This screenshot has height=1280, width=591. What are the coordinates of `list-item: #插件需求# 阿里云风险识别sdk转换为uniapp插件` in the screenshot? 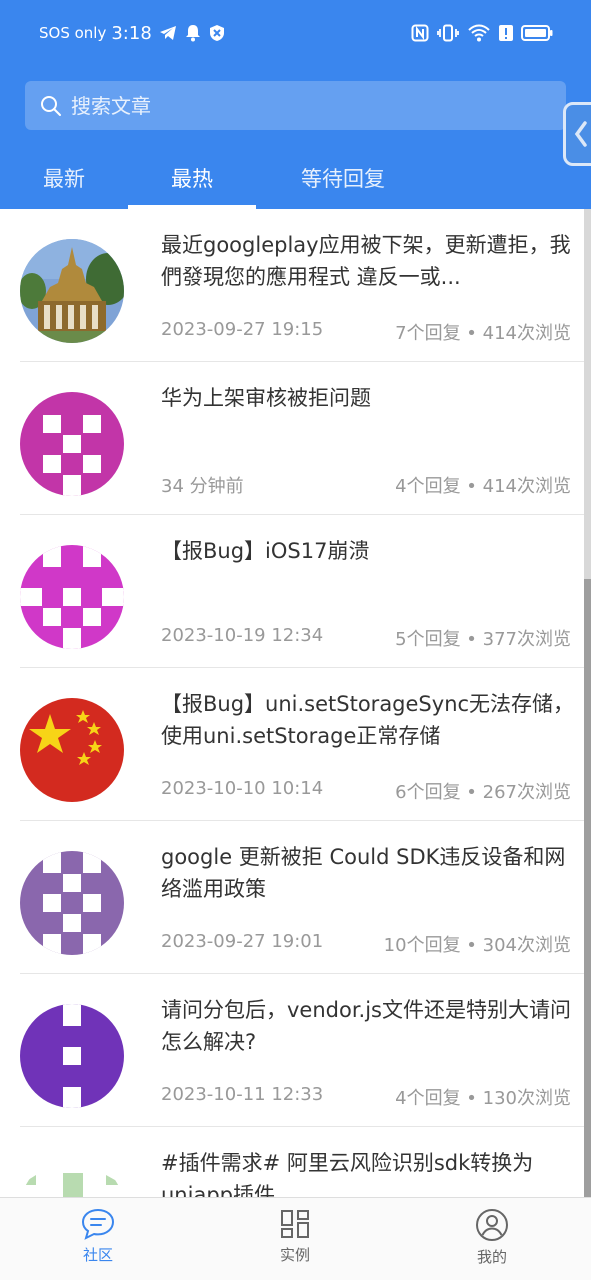 It's located at (302, 1162).